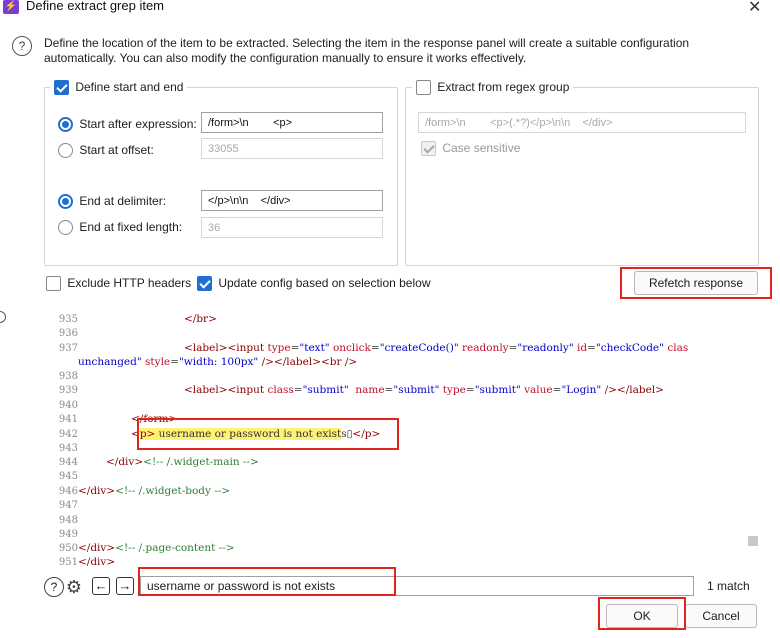 This screenshot has width=780, height=638. Describe the element at coordinates (116, 150) in the screenshot. I see `start-offset-label: Start at offset:` at that location.